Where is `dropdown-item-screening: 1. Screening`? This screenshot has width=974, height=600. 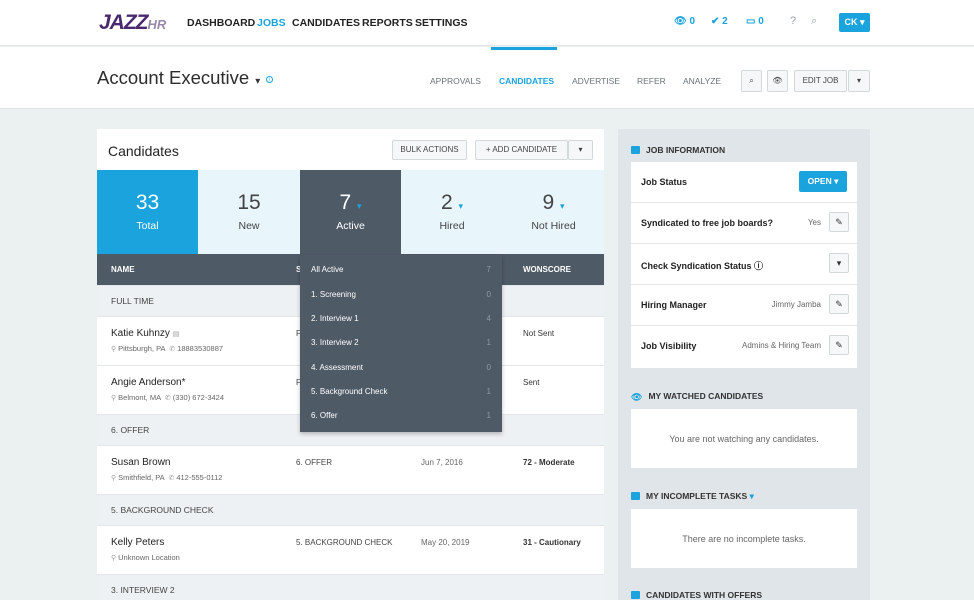 dropdown-item-screening: 1. Screening is located at coordinates (333, 294).